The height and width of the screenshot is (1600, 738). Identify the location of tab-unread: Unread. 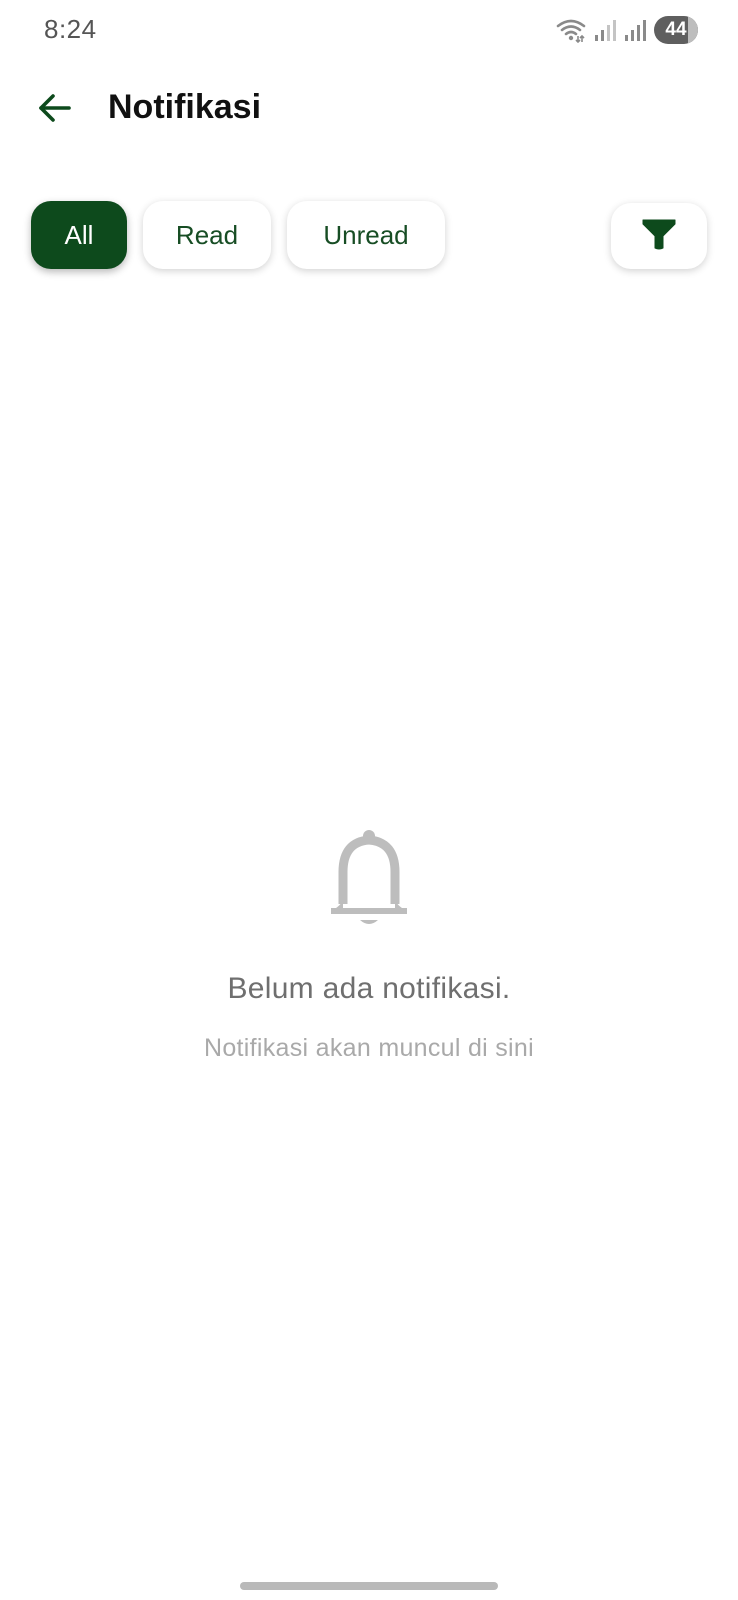
(366, 235).